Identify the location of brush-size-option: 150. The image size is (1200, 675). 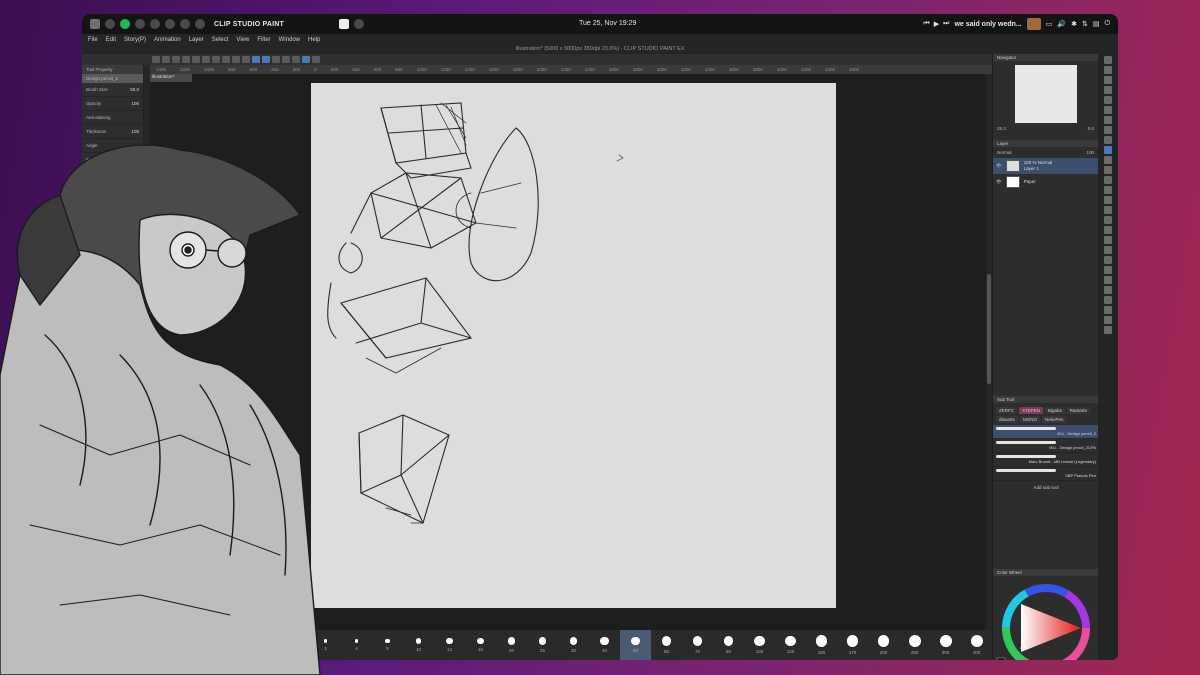
(821, 645).